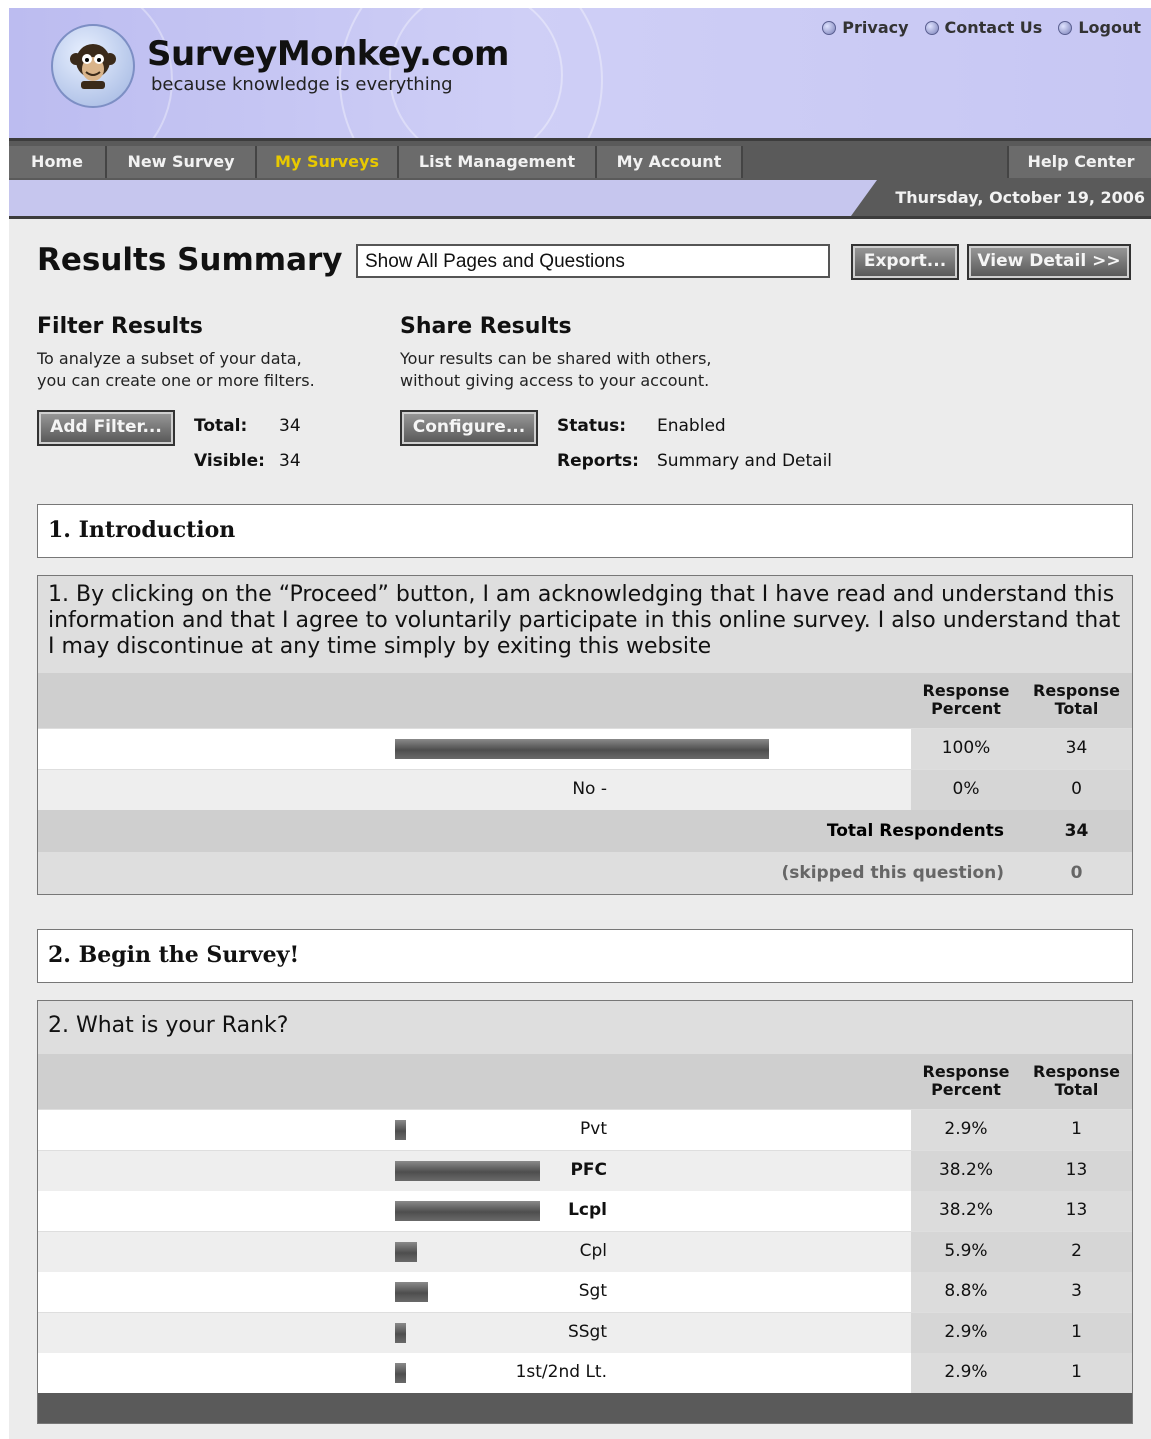 This screenshot has width=1151, height=1439. Describe the element at coordinates (966, 748) in the screenshot. I see `response-percent: 100%` at that location.